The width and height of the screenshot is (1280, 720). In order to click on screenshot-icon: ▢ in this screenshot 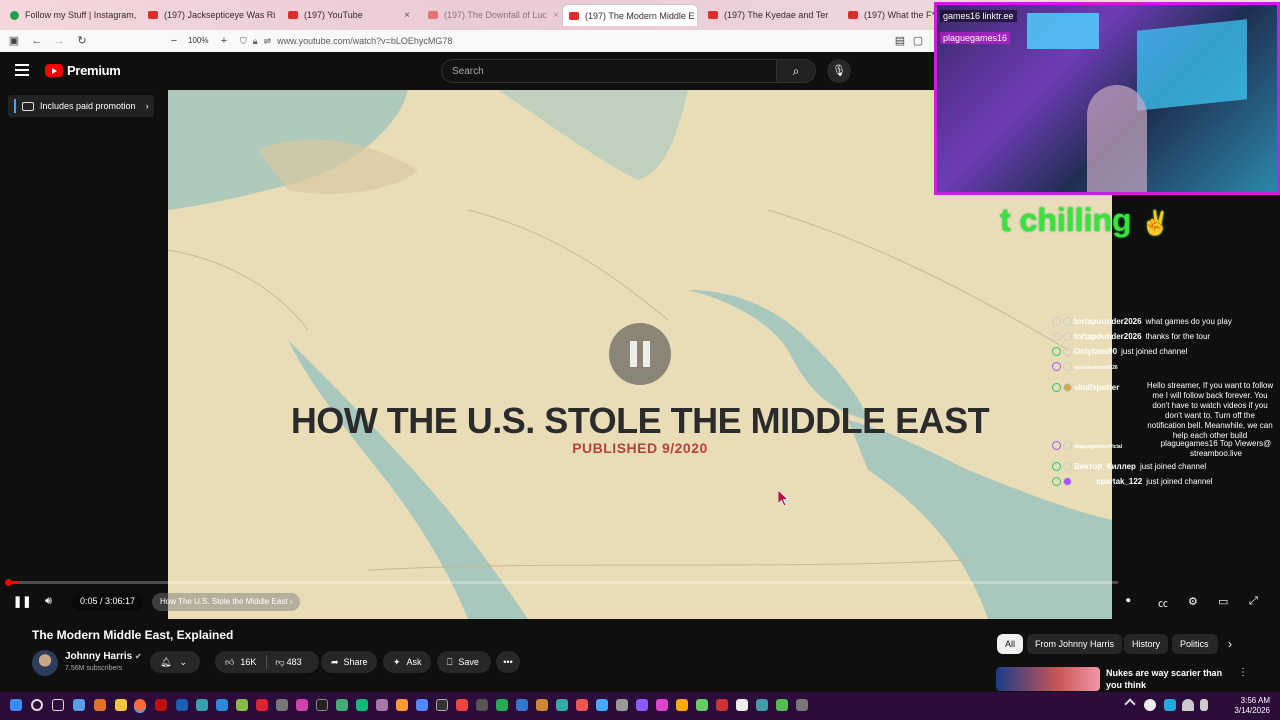, I will do `click(918, 41)`.